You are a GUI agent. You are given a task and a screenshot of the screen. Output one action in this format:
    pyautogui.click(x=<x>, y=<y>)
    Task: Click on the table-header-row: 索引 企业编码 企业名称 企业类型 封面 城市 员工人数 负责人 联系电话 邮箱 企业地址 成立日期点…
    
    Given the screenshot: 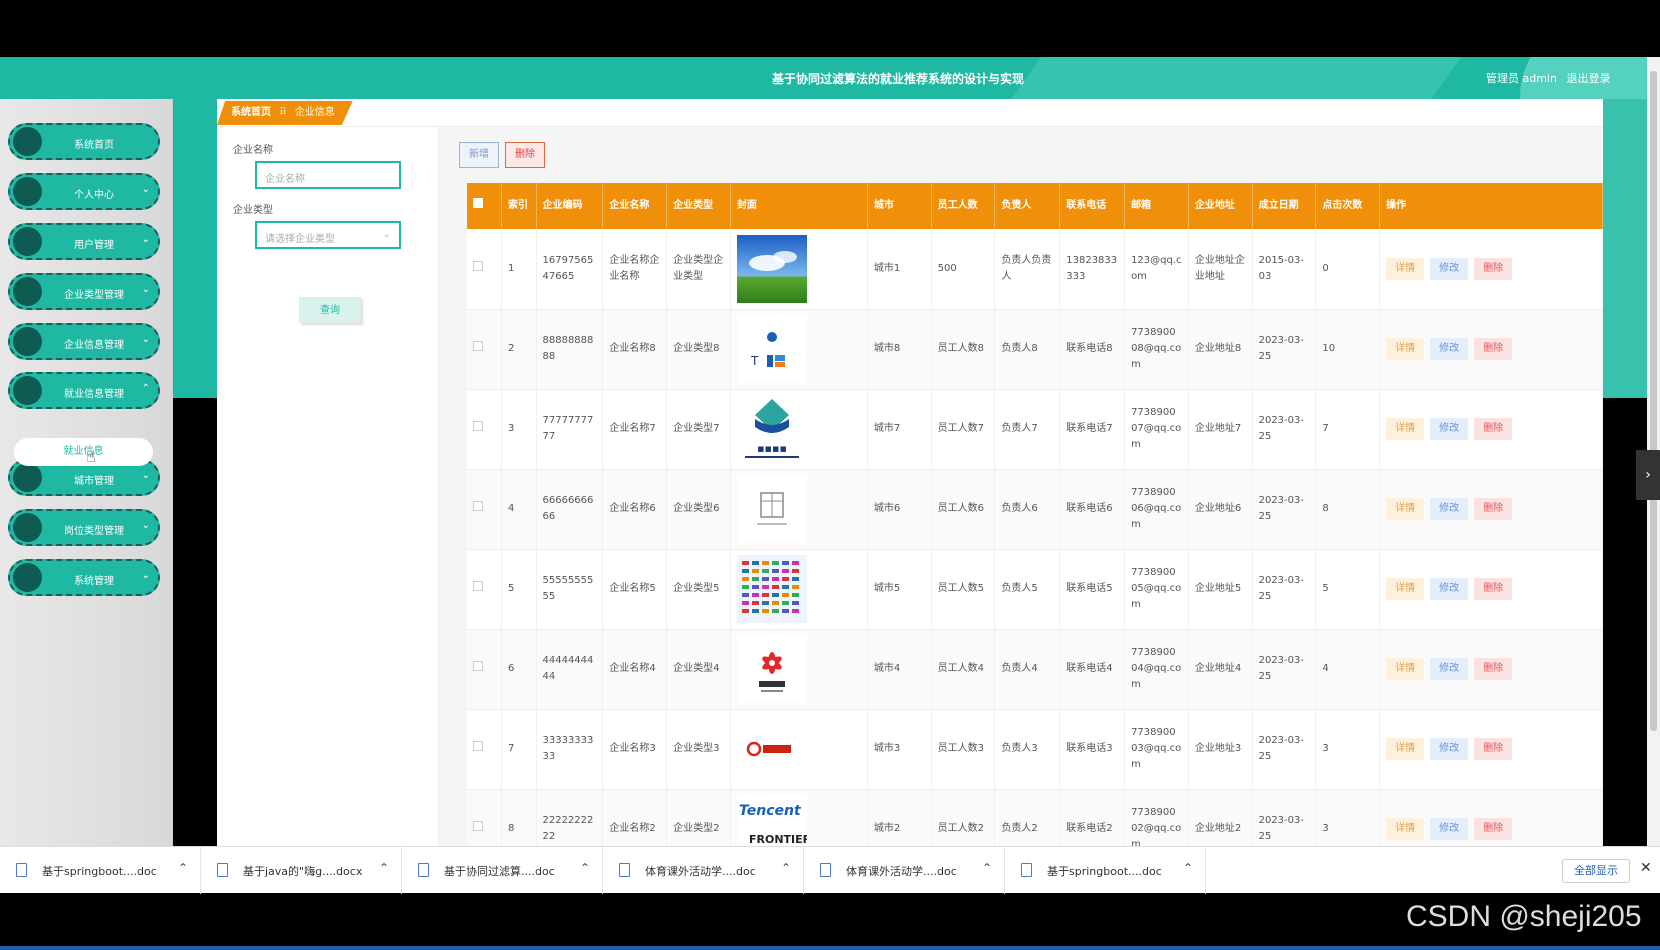 What is the action you would take?
    pyautogui.click(x=1035, y=206)
    